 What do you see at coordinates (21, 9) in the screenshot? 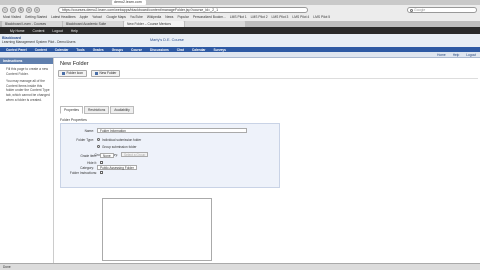
I see `reload-icon: ↻` at bounding box center [21, 9].